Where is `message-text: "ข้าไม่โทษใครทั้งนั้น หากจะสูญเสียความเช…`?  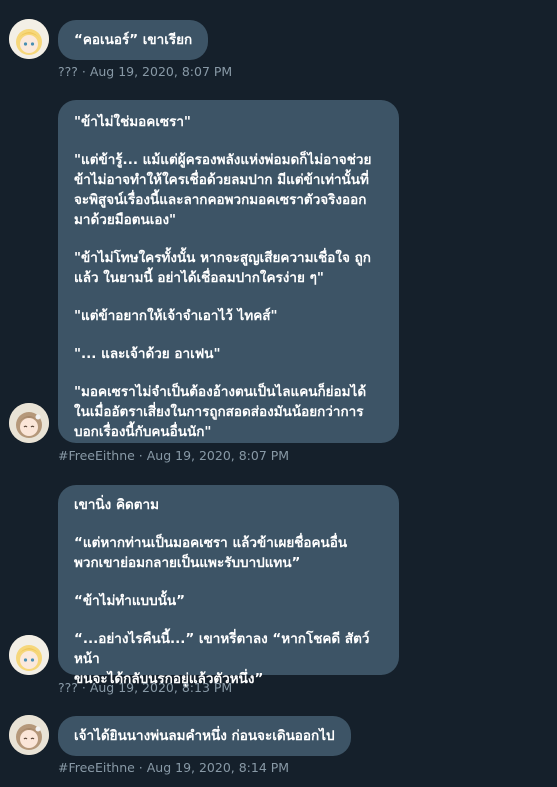
message-text: "ข้าไม่โทษใครทั้งนั้น หากจะสูญเสียความเช… is located at coordinates (222, 268).